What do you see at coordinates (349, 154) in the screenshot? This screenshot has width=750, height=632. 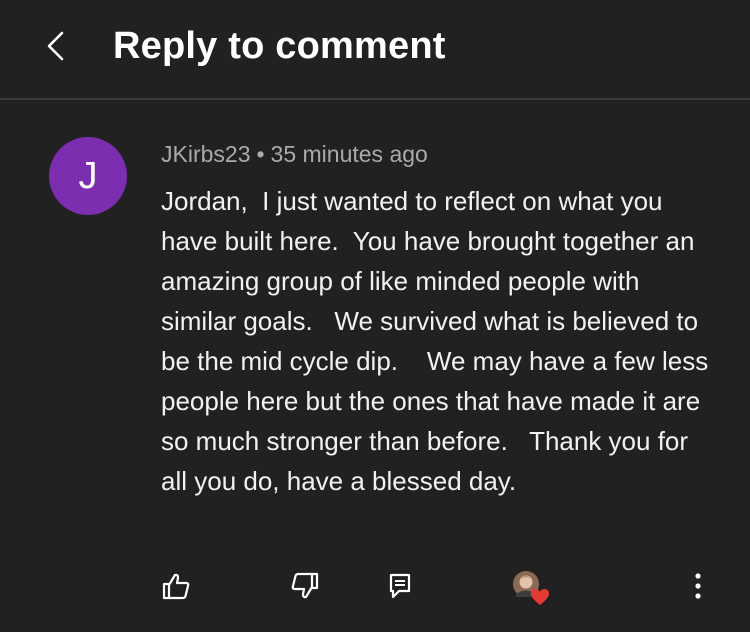 I see `comment-timestamp: 35 minutes ago` at bounding box center [349, 154].